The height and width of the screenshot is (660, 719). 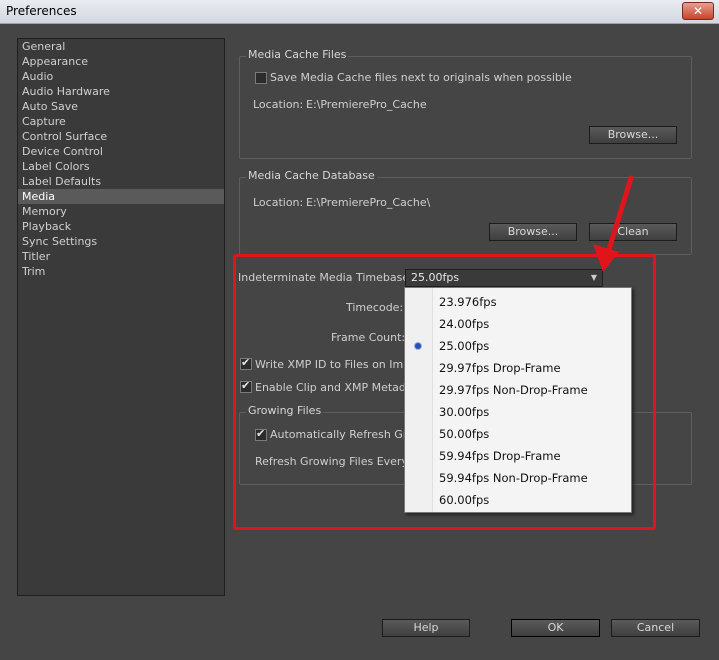 I want to click on sidebar-item-appearance: Appearance, so click(x=121, y=61).